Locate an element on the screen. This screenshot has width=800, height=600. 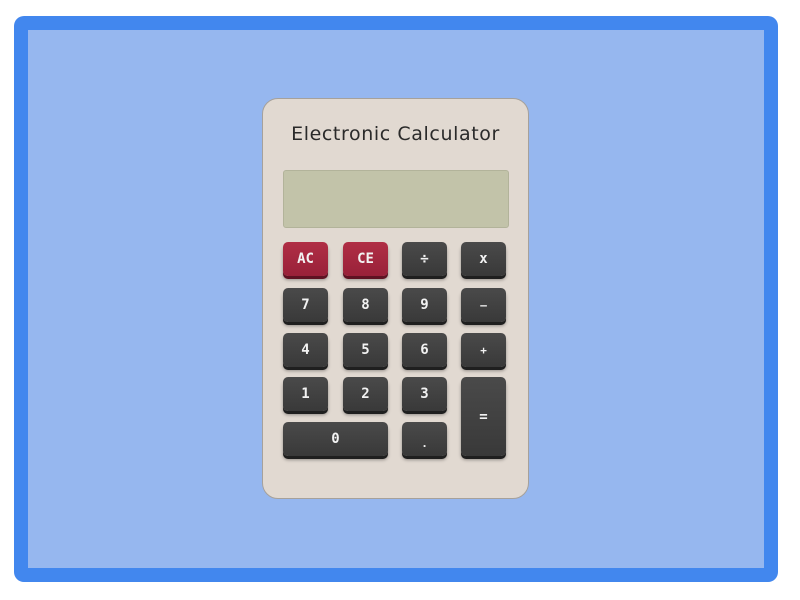
digit-2-button: 2 is located at coordinates (365, 394).